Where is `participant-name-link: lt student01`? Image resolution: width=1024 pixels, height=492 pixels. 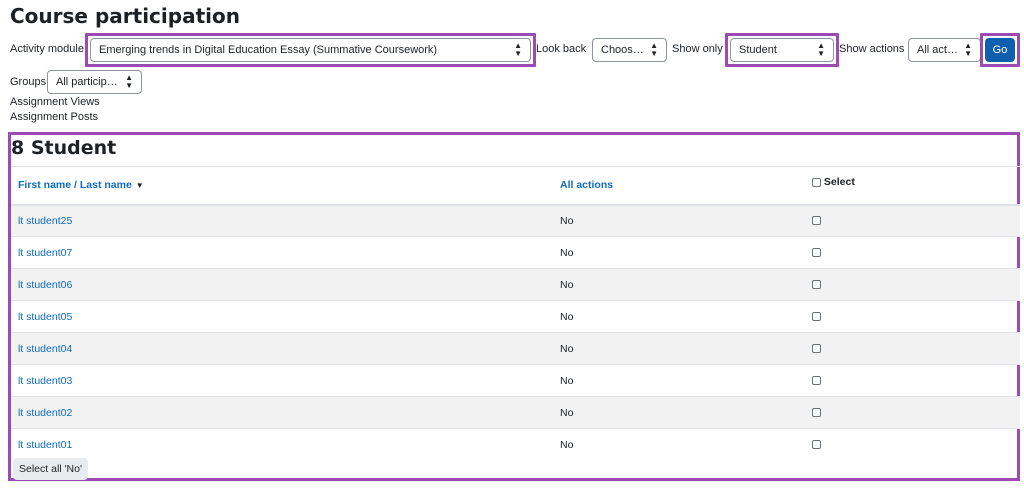
participant-name-link: lt student01 is located at coordinates (45, 445).